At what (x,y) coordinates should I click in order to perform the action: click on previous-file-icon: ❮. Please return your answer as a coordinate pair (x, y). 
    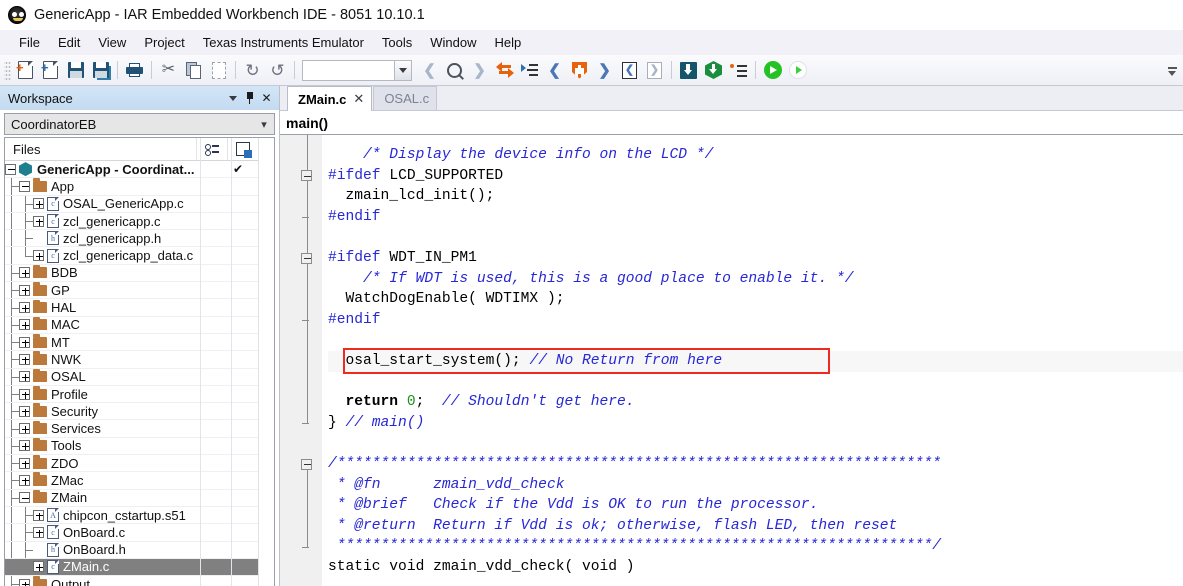
    Looking at the image, I should click on (629, 70).